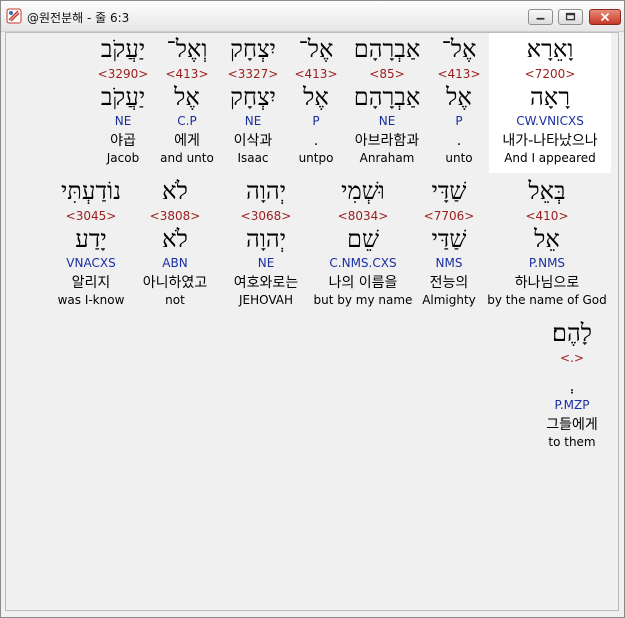 The image size is (625, 618). Describe the element at coordinates (316, 158) in the screenshot. I see `english-gloss: untpo` at that location.